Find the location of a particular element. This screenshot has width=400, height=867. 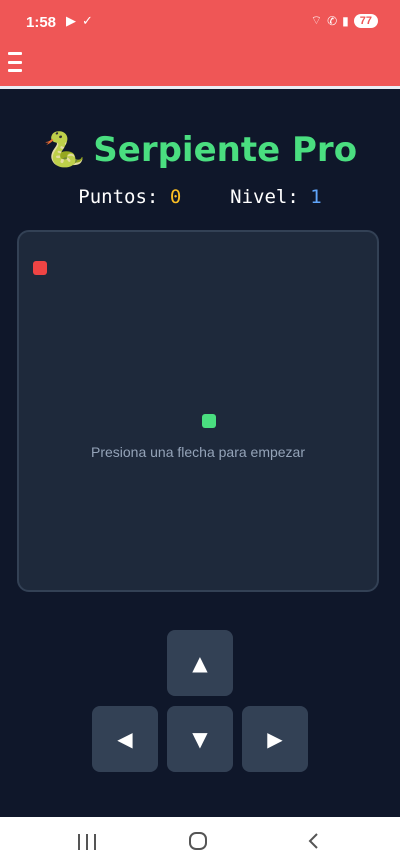

level-label: Nivel: is located at coordinates (264, 197).